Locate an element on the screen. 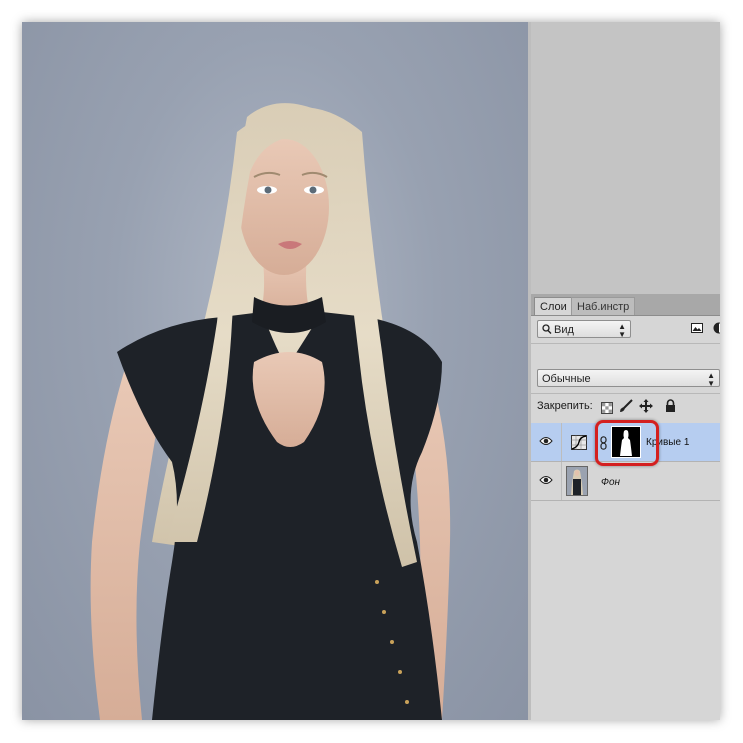 The width and height of the screenshot is (743, 743). move-icon is located at coordinates (646, 410).